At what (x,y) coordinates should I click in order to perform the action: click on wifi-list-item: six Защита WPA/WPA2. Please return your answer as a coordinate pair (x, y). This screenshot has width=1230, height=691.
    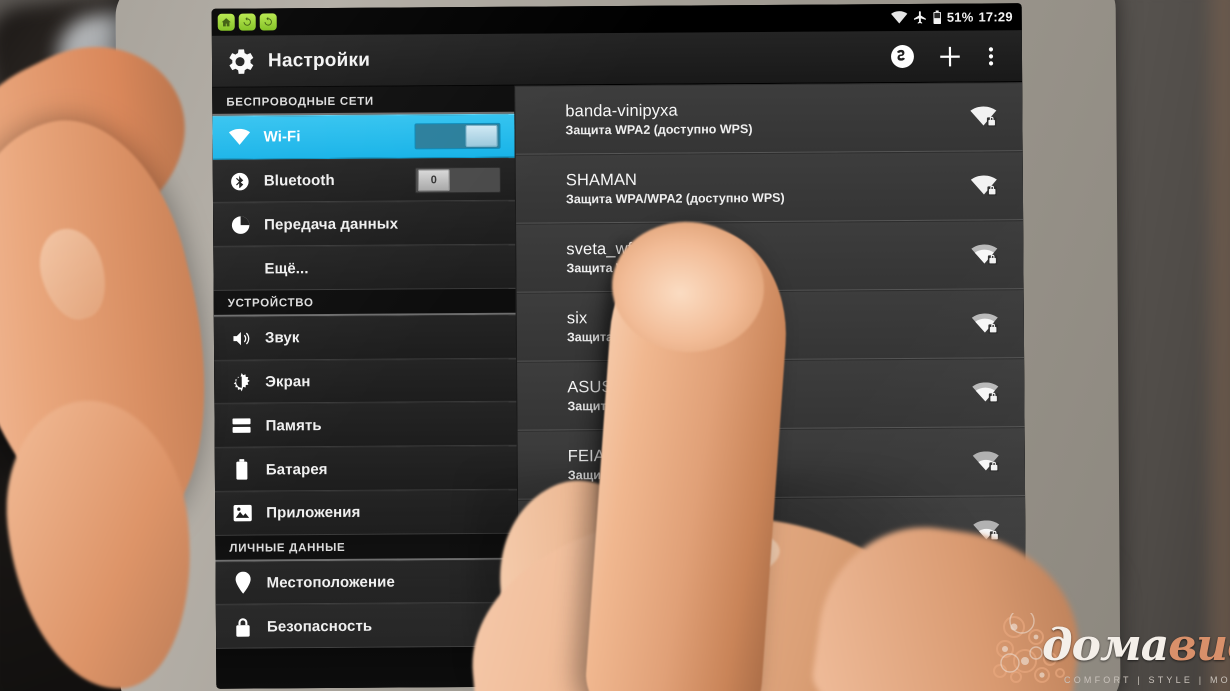
    Looking at the image, I should click on (770, 325).